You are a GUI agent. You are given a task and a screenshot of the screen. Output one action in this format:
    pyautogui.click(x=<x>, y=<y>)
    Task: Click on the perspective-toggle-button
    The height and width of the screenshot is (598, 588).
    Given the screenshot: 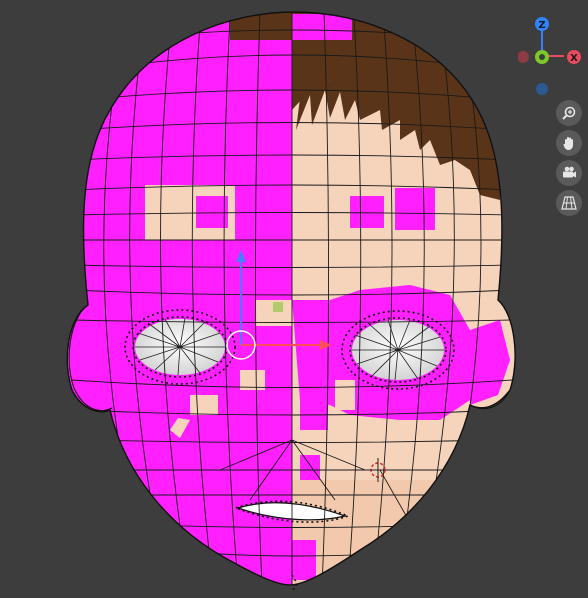 What is the action you would take?
    pyautogui.click(x=569, y=203)
    